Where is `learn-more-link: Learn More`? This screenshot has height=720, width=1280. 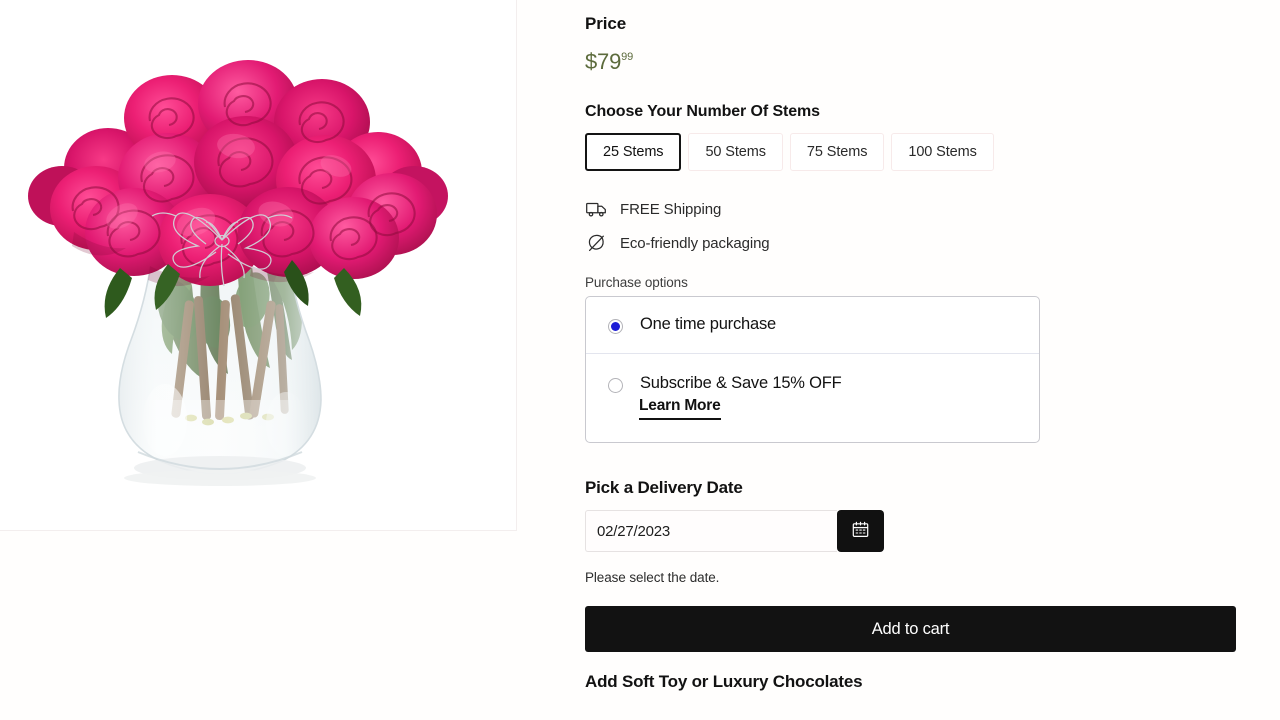 learn-more-link: Learn More is located at coordinates (680, 408).